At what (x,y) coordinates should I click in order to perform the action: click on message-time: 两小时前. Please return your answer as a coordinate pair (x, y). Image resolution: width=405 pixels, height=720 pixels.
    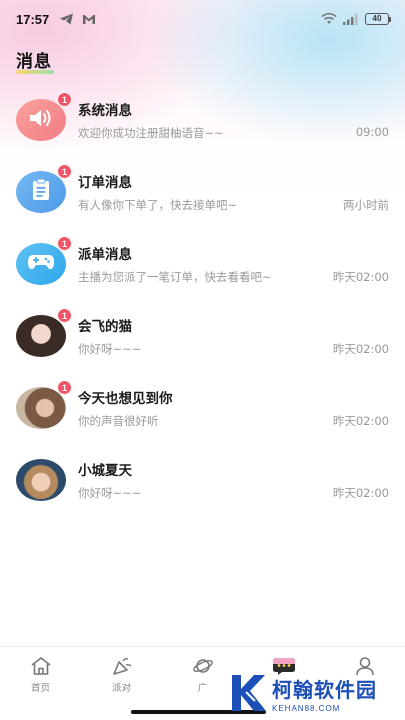
    Looking at the image, I should click on (366, 205).